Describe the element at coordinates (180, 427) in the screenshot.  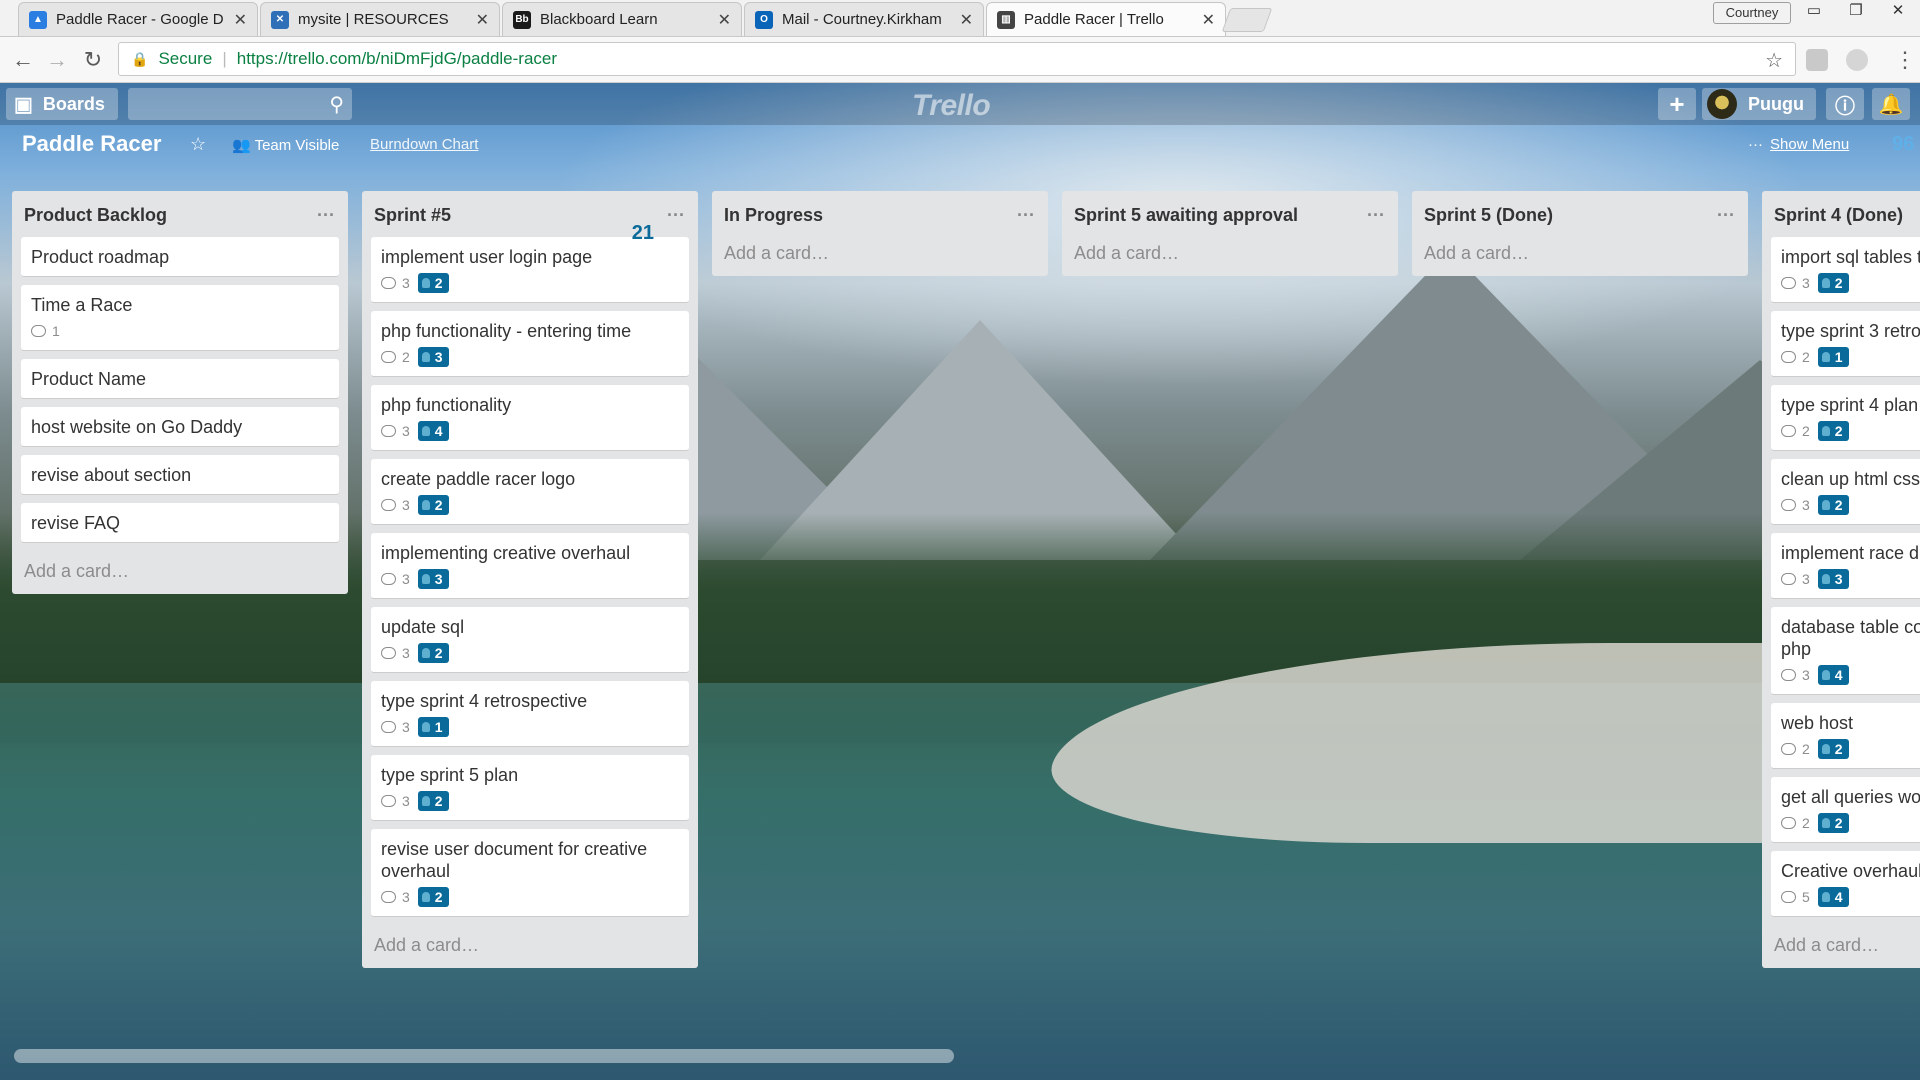
I see `list-card: host website on Go Daddy` at that location.